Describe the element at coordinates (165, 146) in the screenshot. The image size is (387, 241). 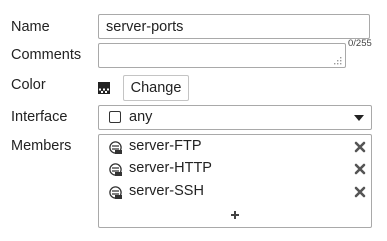
I see `member-label: server-FTP` at that location.